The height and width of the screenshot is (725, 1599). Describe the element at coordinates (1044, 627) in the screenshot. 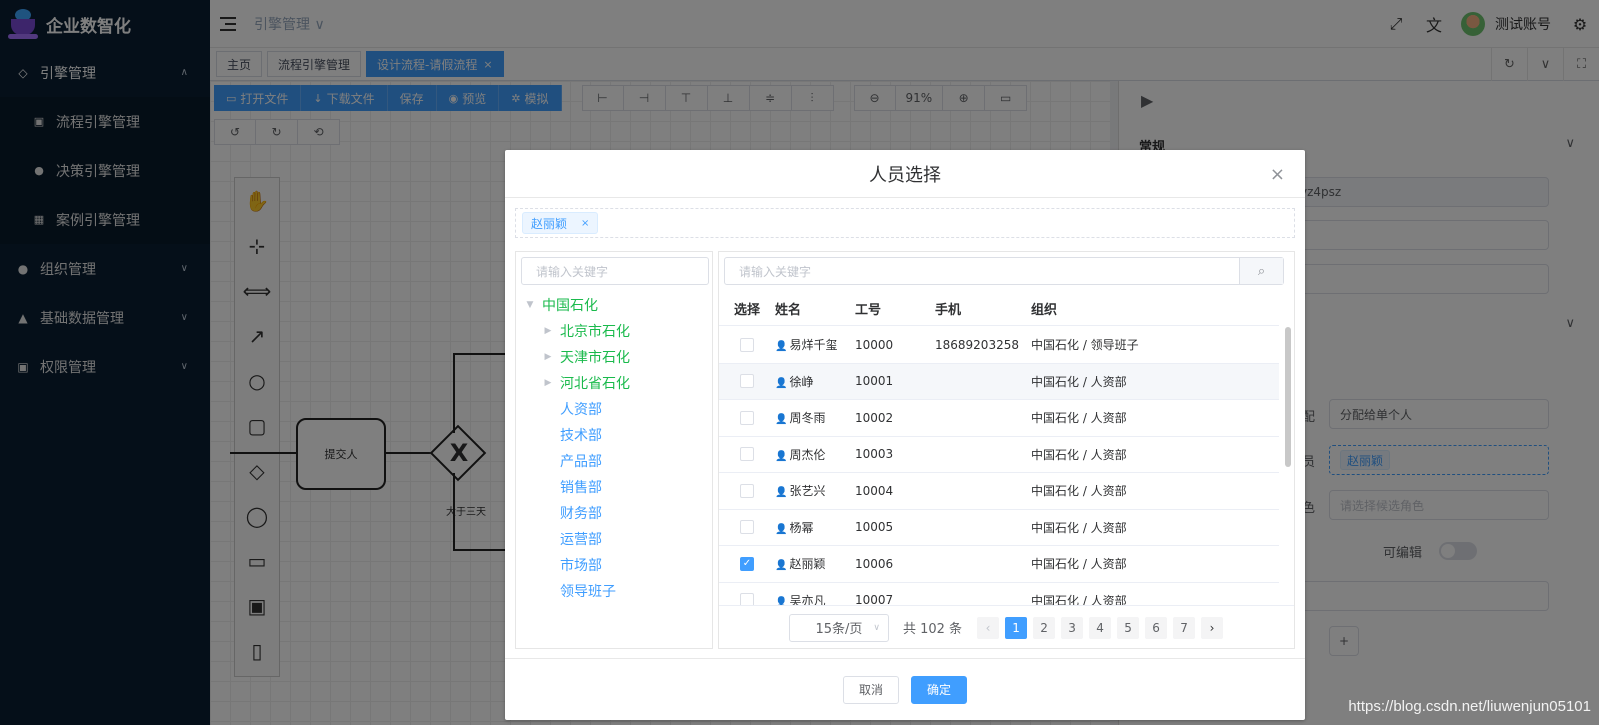

I see `page-number-button: 2` at that location.